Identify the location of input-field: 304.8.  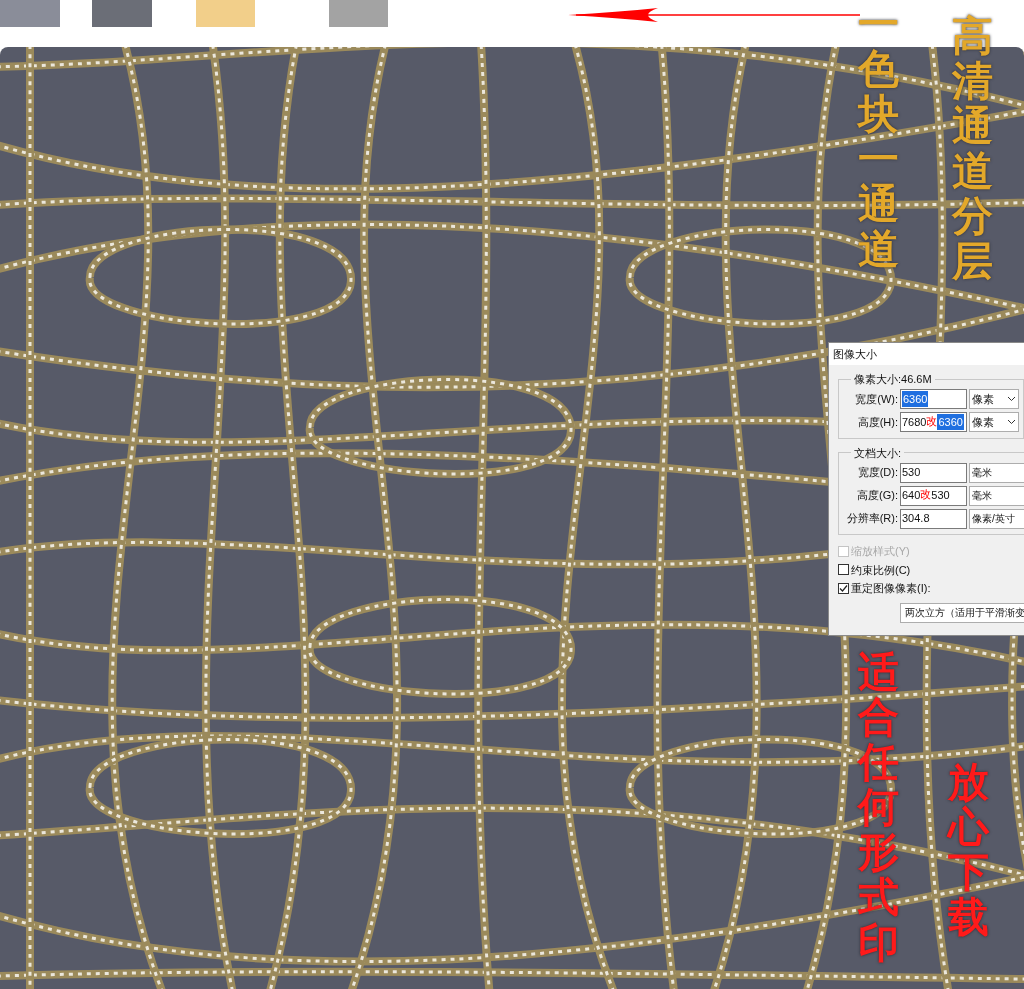
(933, 518).